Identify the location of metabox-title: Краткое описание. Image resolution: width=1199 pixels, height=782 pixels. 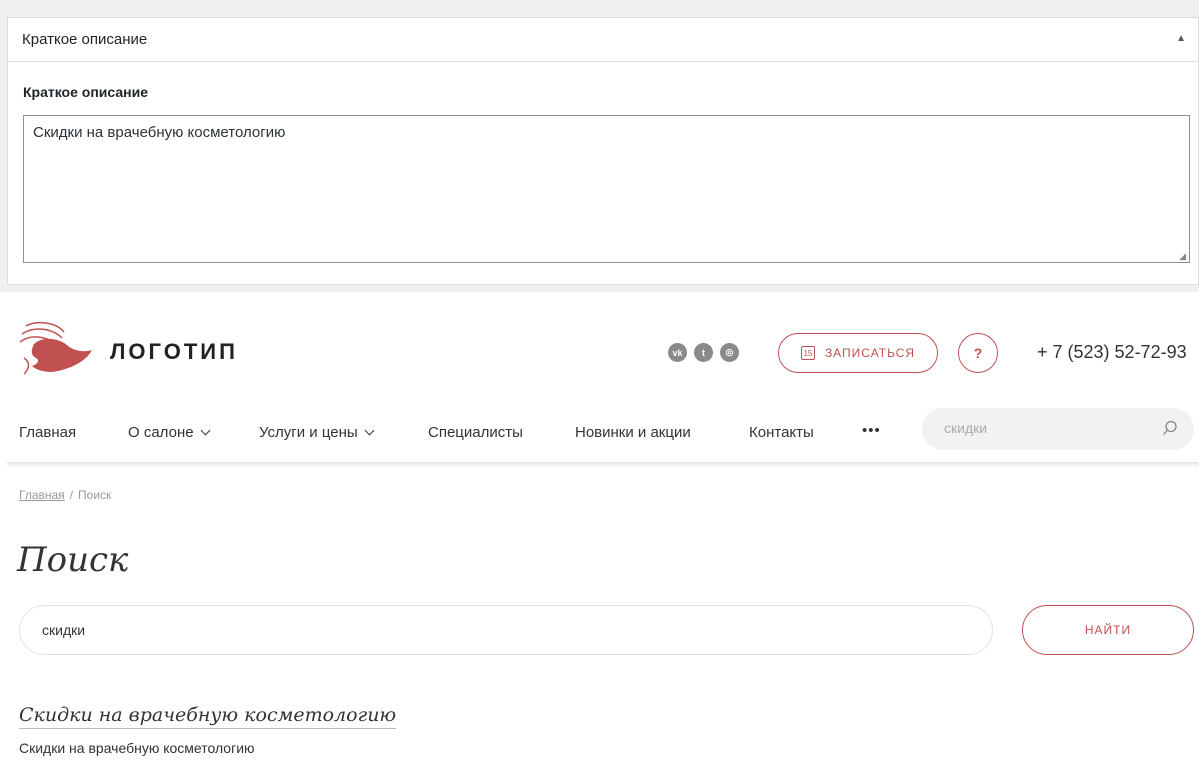
(85, 39).